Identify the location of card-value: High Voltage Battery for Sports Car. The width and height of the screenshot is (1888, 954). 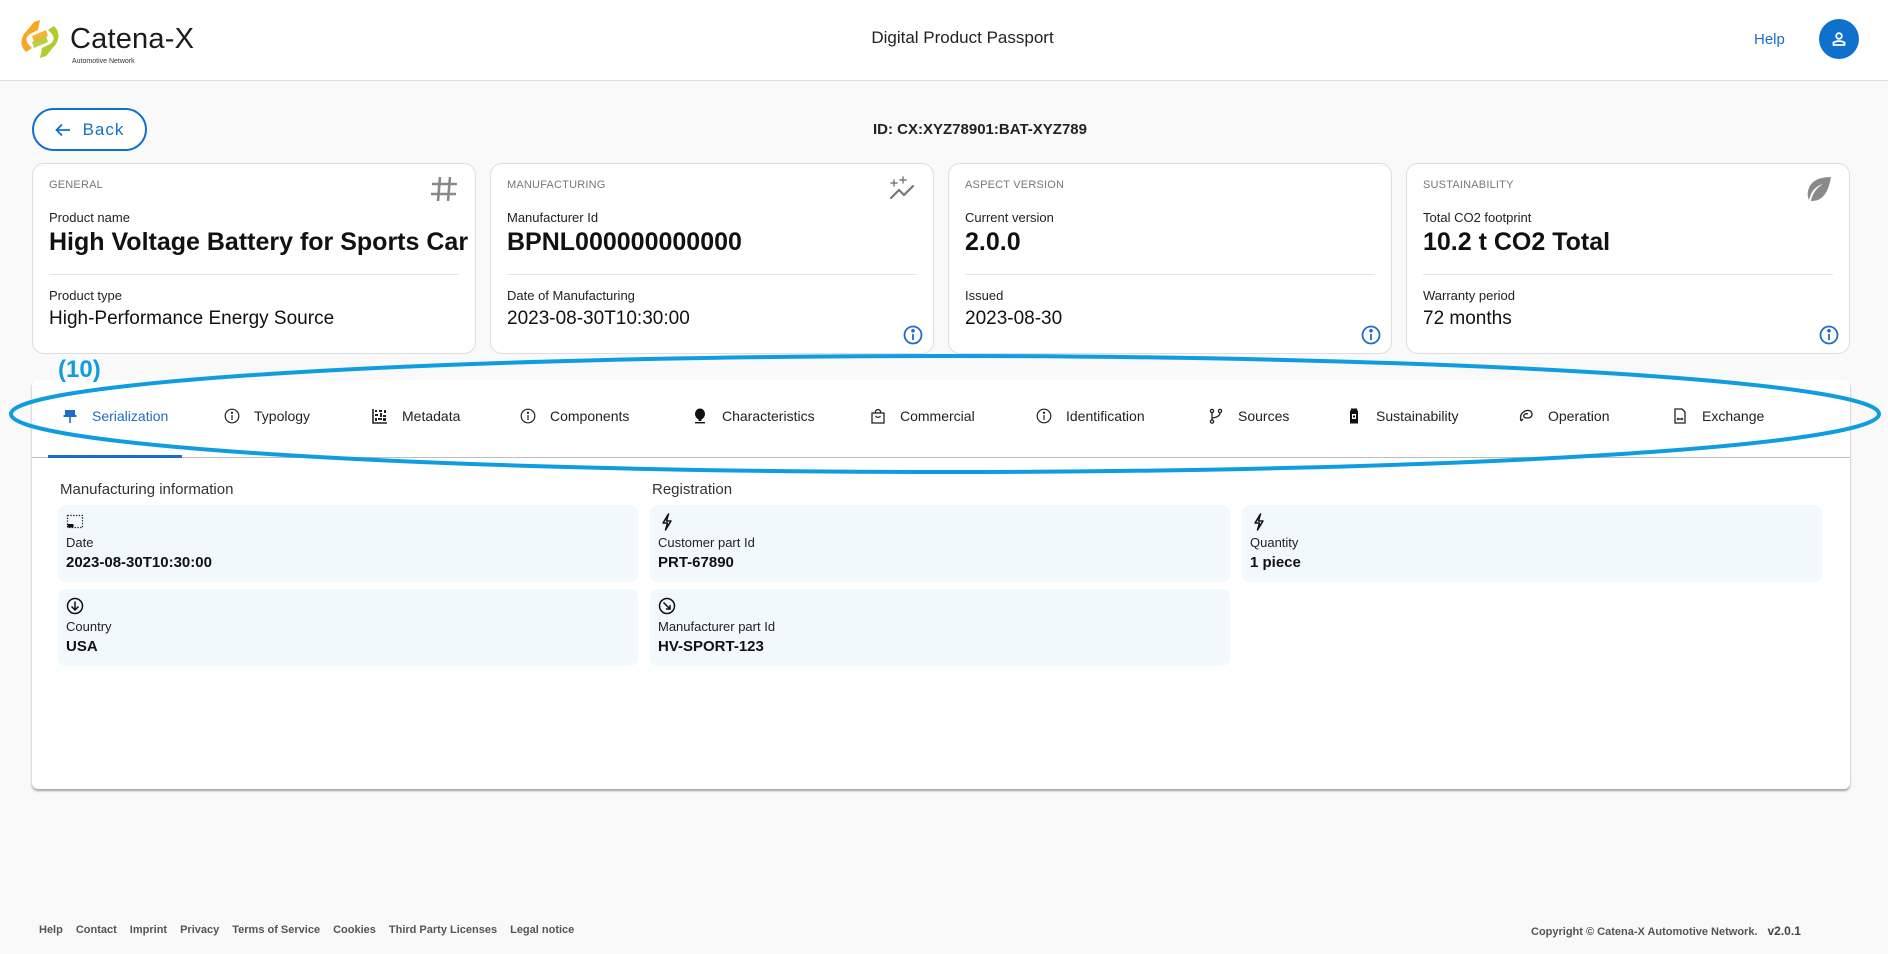
(259, 242).